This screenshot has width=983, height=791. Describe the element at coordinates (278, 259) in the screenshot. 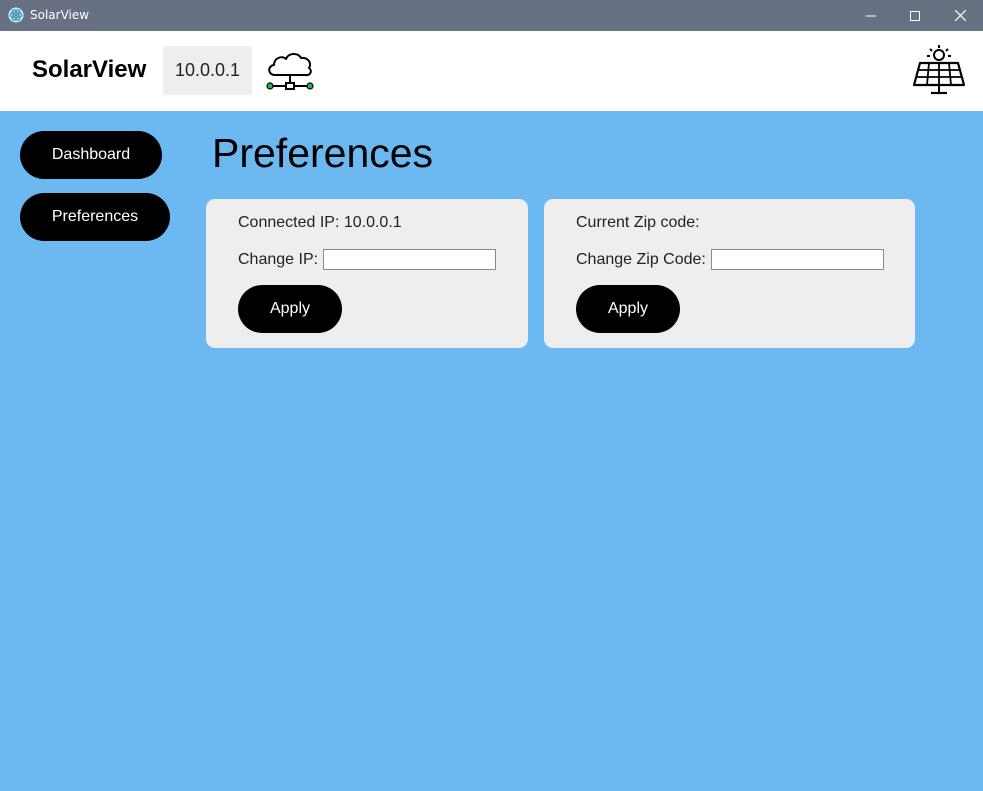

I see `change-ip-label: Change IP:` at that location.